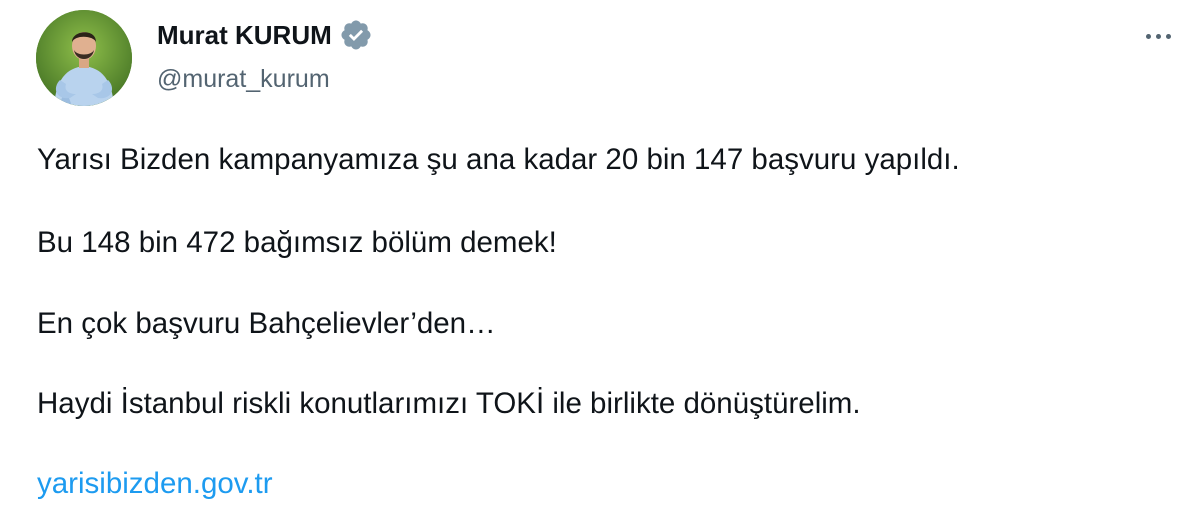 Image resolution: width=1200 pixels, height=522 pixels. Describe the element at coordinates (244, 35) in the screenshot. I see `display-name: Murat KURUM` at that location.